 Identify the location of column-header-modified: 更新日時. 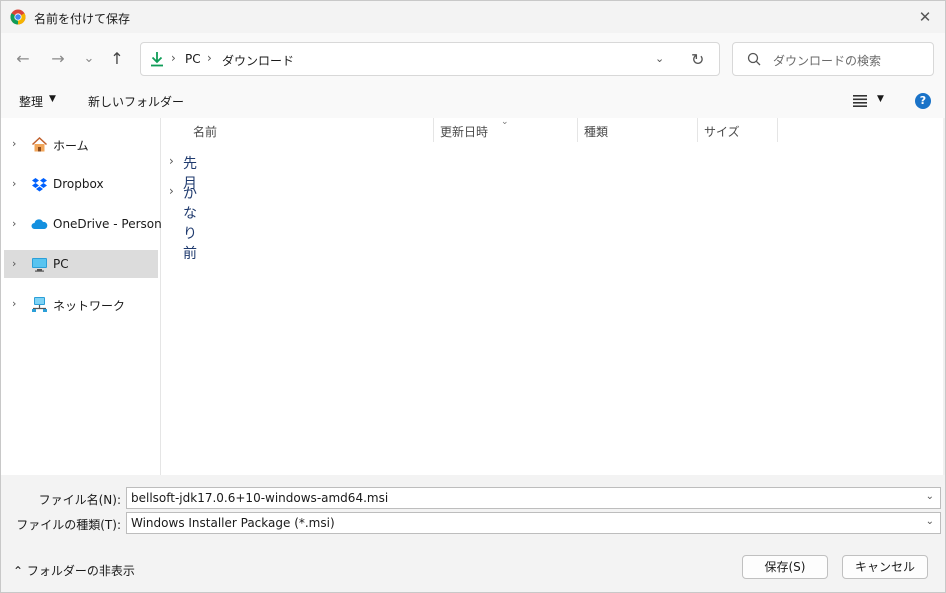
(464, 131).